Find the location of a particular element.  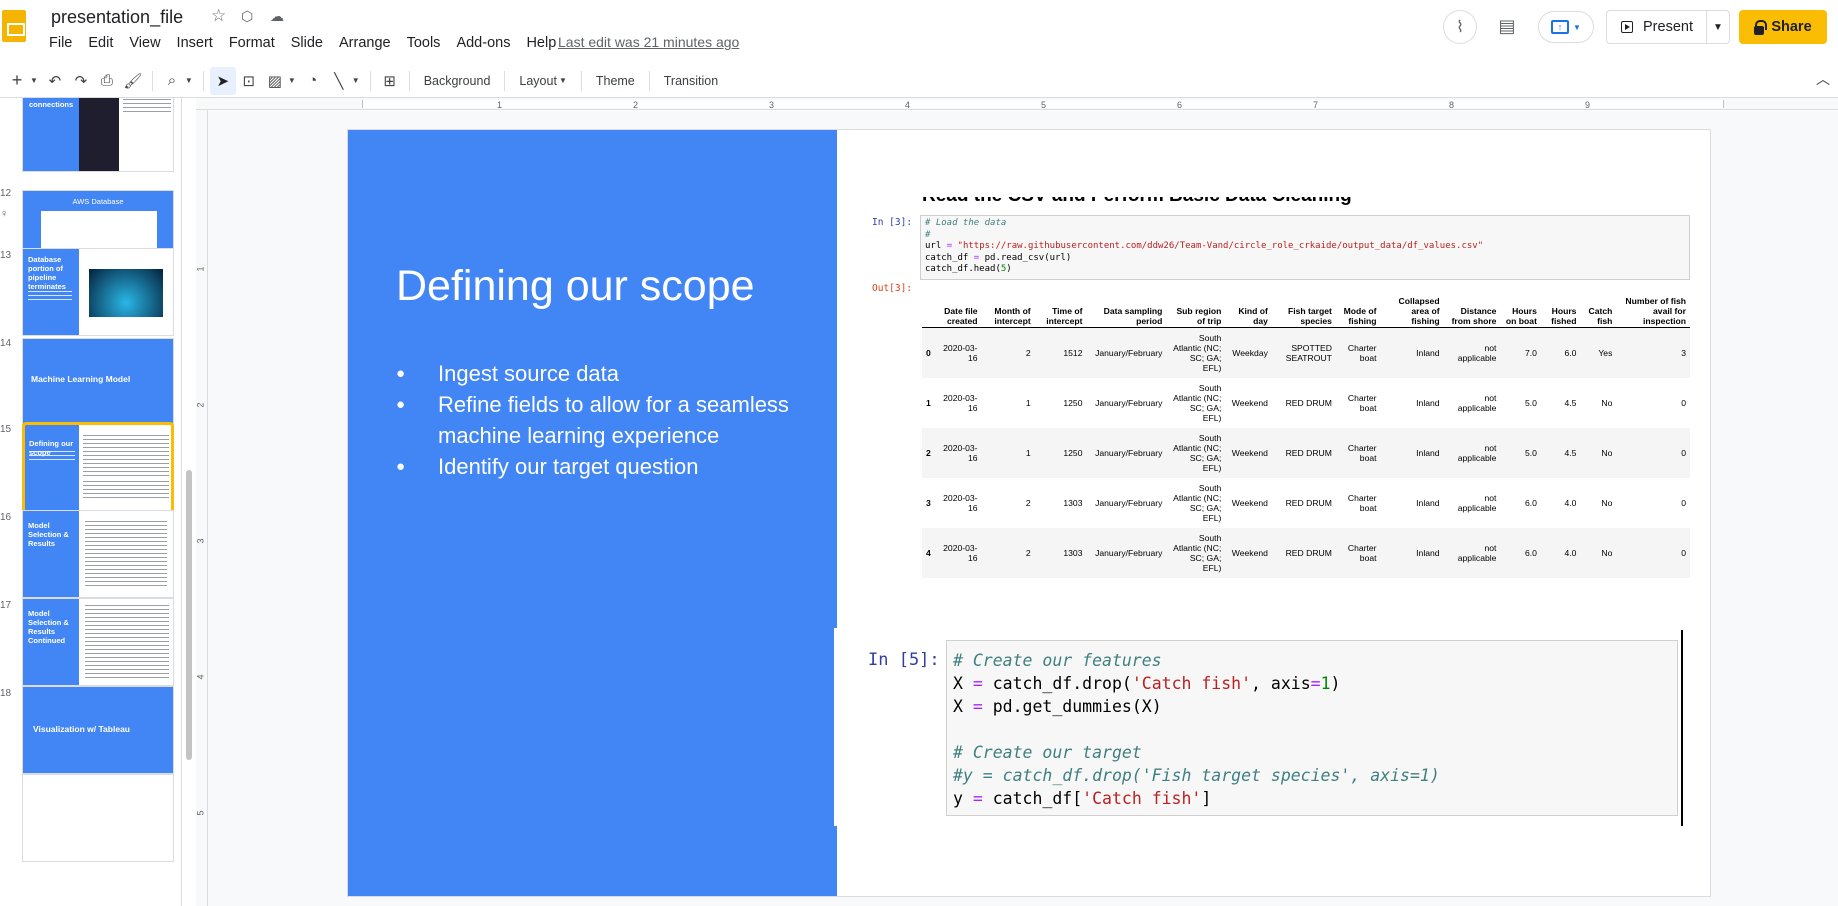

menu-tools: Tools is located at coordinates (427, 44).